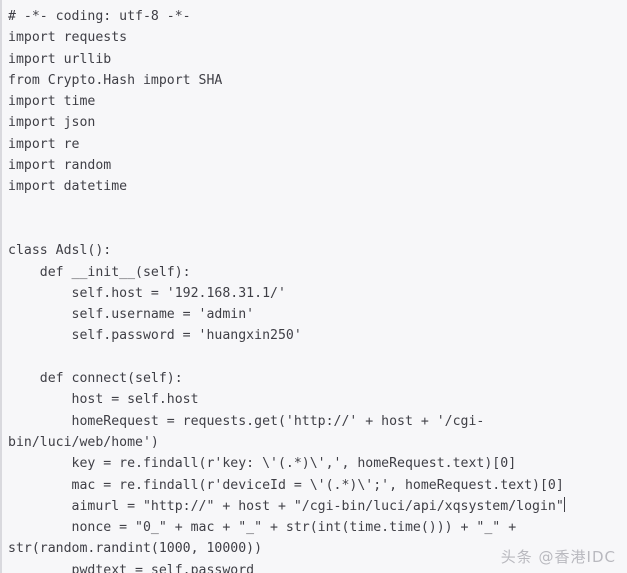  I want to click on code-line: import time, so click(52, 102).